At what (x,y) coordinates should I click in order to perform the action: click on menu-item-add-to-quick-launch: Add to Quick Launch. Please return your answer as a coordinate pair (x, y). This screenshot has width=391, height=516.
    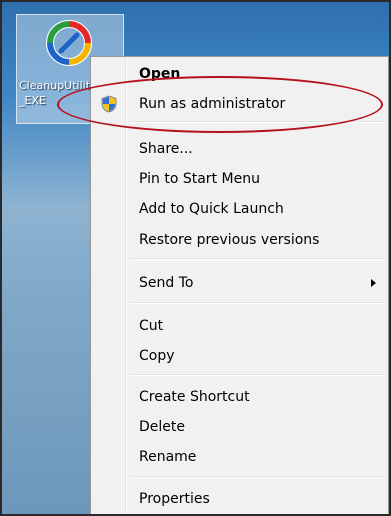
    Looking at the image, I should click on (239, 209).